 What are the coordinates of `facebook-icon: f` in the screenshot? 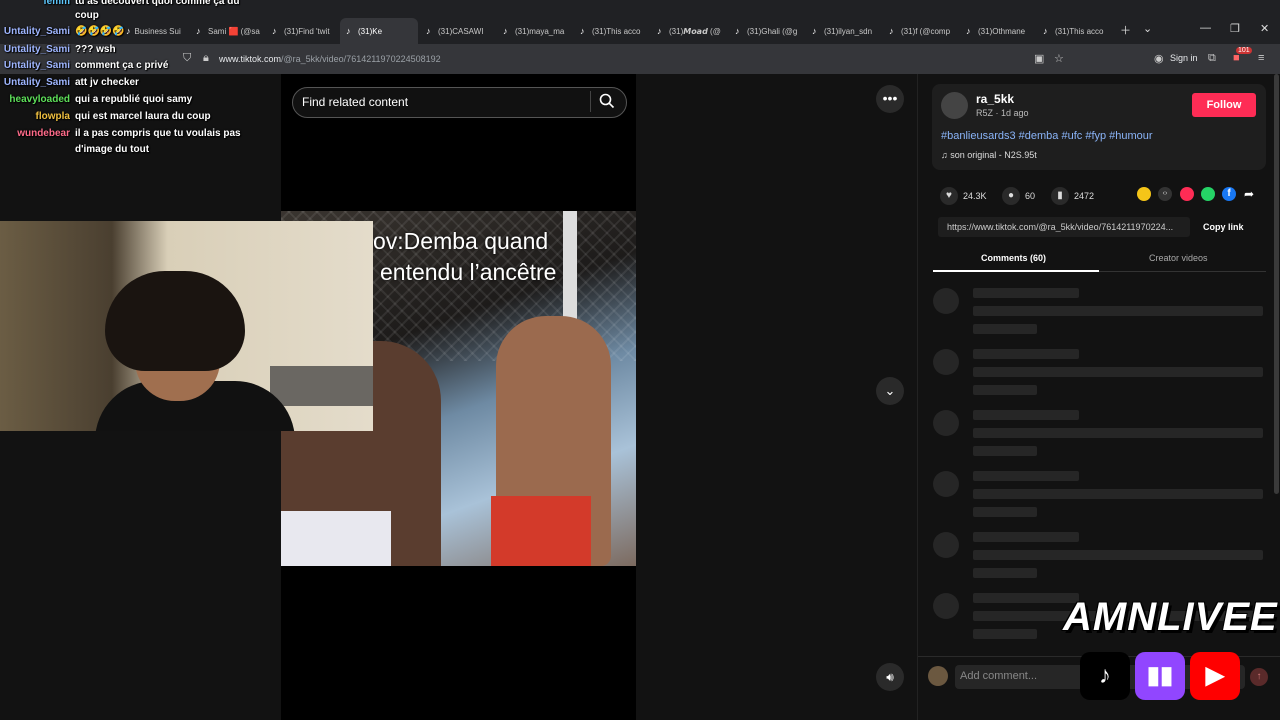 It's located at (1229, 194).